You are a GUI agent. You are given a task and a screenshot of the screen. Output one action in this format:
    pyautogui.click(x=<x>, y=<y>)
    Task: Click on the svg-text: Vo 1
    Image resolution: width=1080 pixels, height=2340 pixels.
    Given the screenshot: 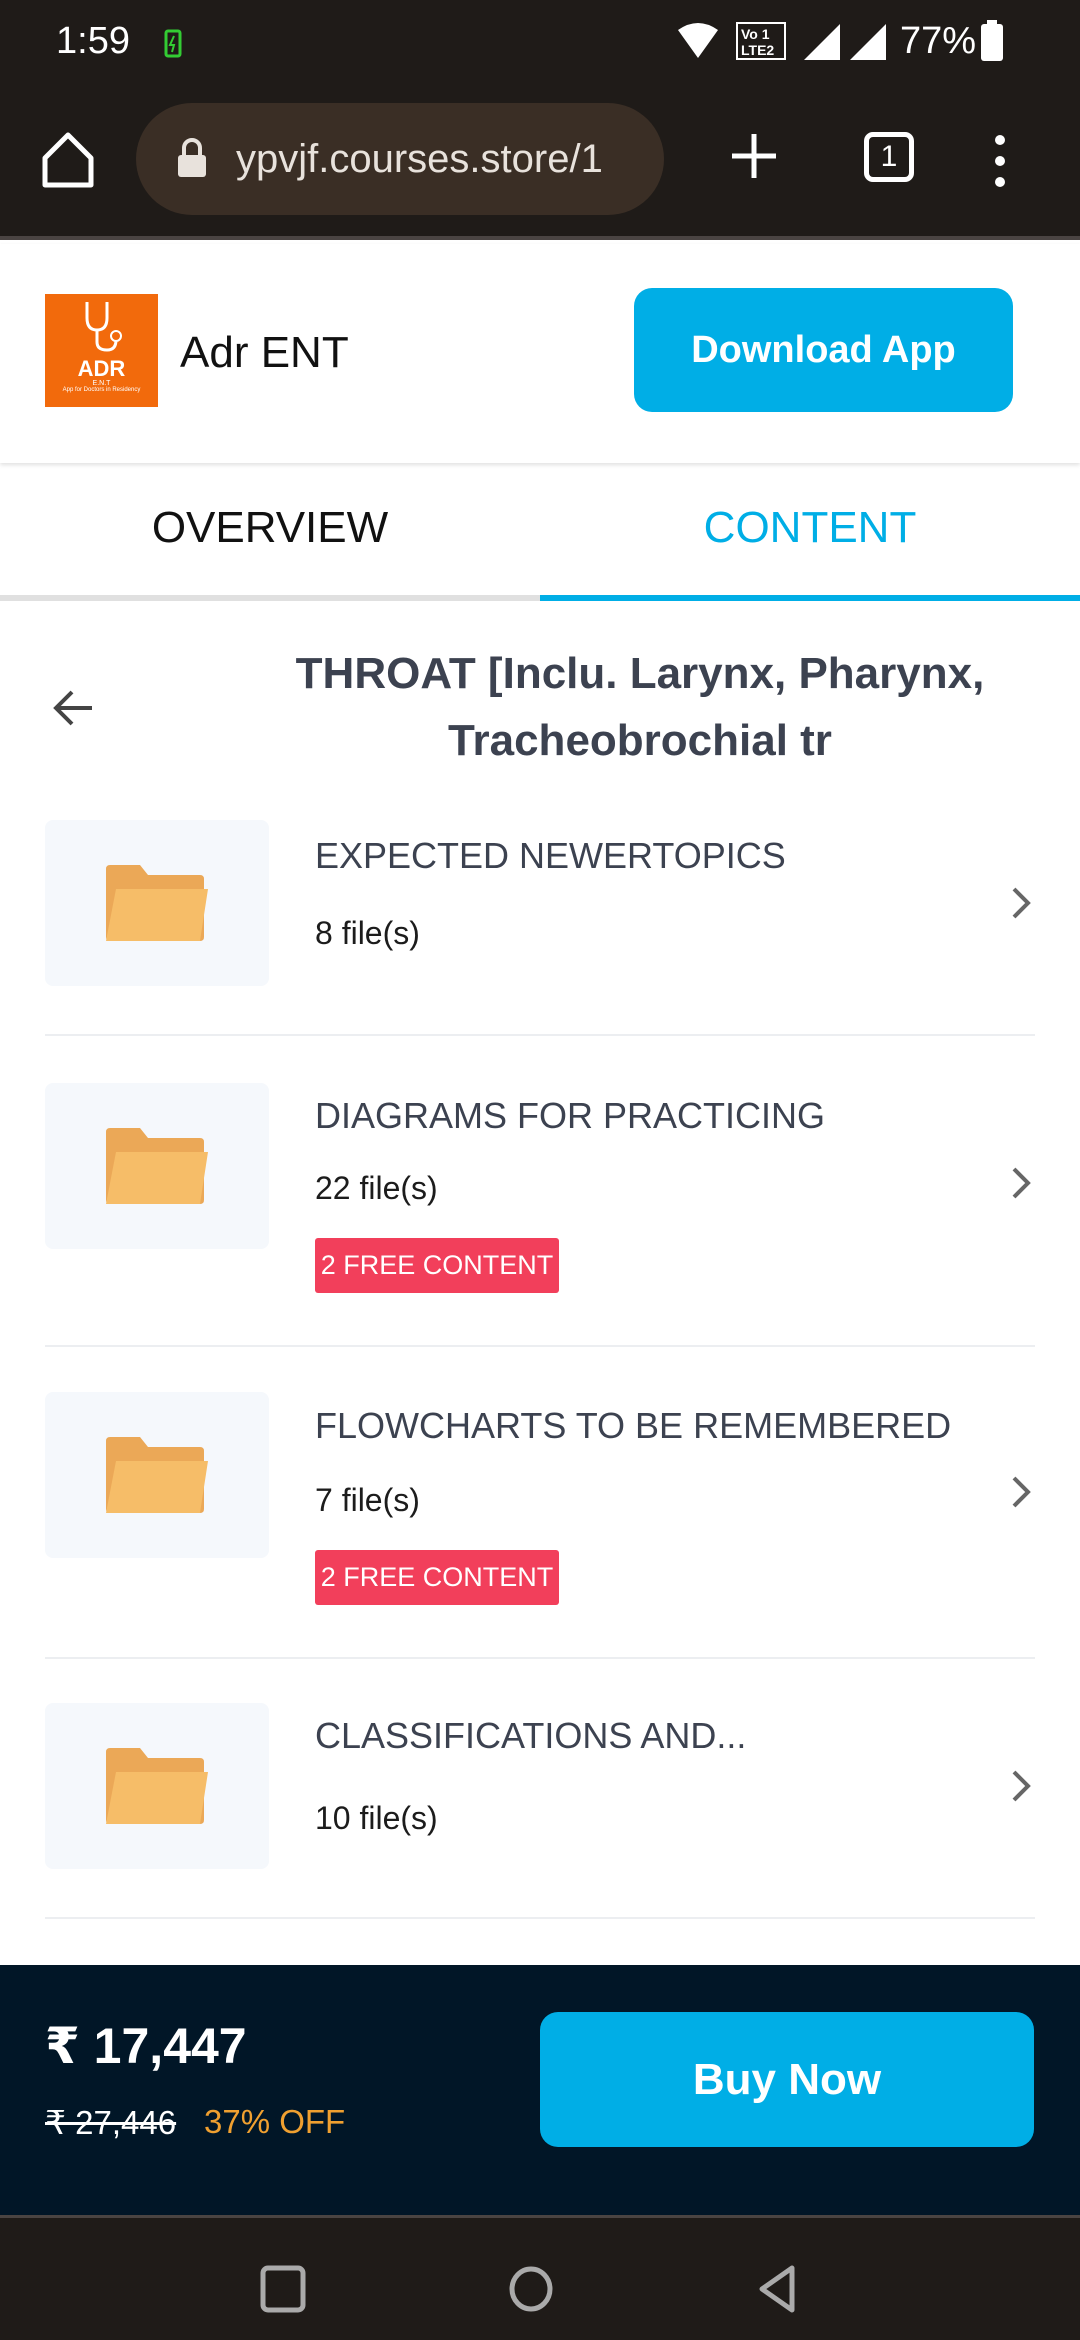 What is the action you would take?
    pyautogui.click(x=755, y=34)
    